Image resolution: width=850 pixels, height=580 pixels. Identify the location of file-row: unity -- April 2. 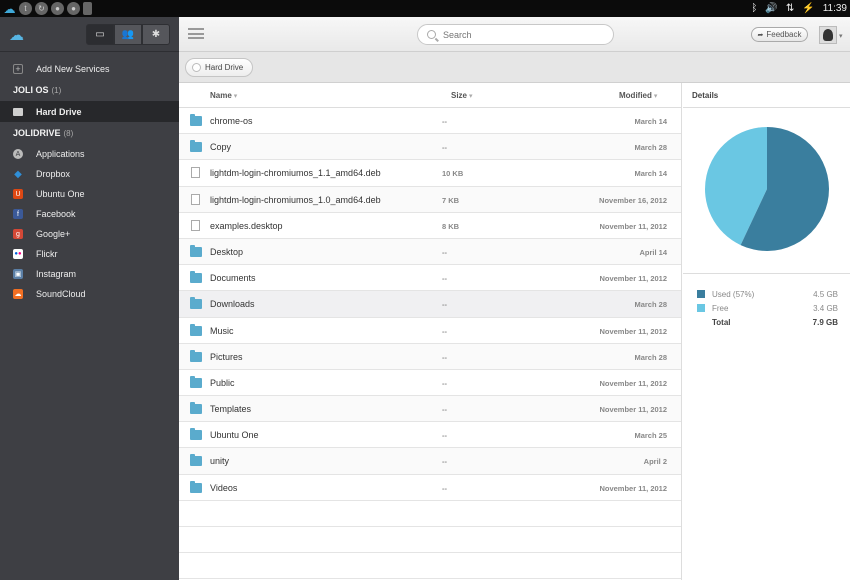
(430, 461).